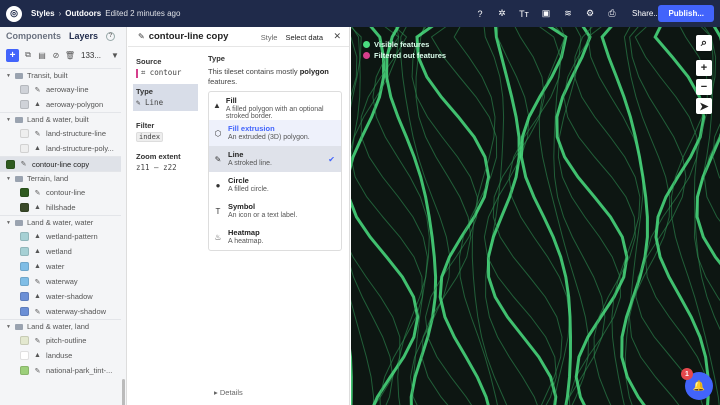 This screenshot has width=720, height=405. Describe the element at coordinates (70, 55) in the screenshot. I see `delete-icon: 🗑` at that location.